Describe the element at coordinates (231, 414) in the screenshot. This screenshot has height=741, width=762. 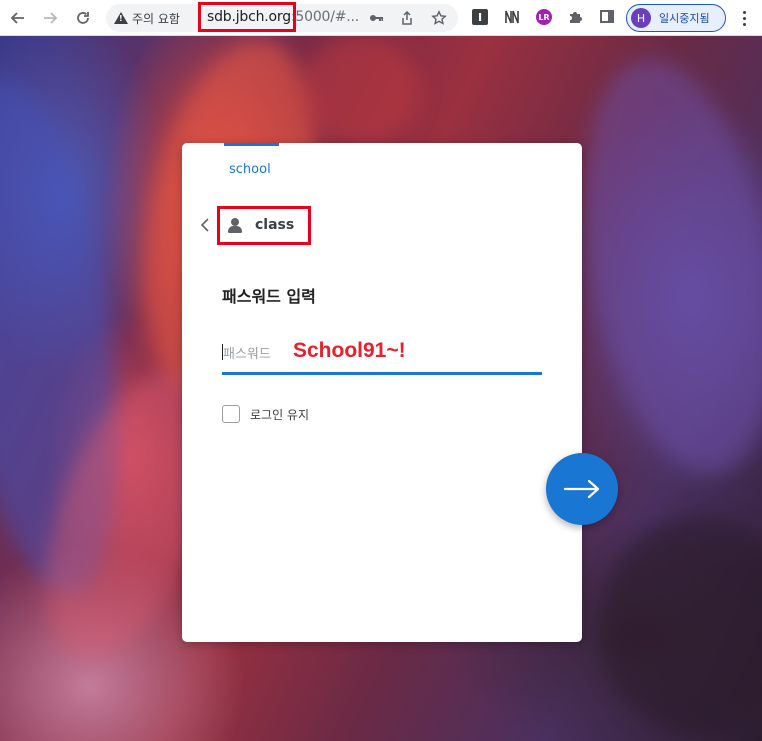
I see `keep-login-checkbox` at that location.